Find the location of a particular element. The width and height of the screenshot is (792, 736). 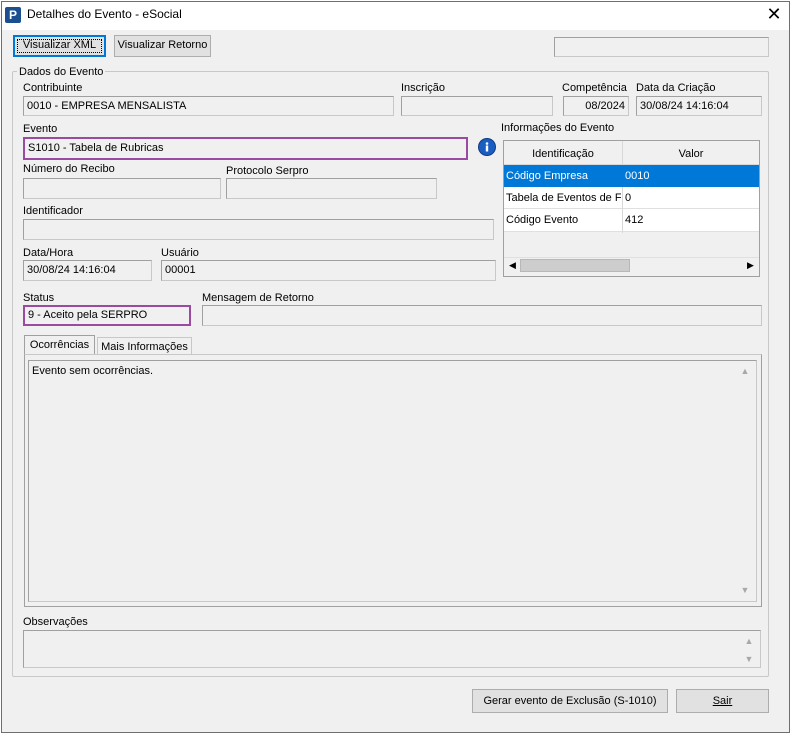

inscricao-label: Inscrição is located at coordinates (423, 88).